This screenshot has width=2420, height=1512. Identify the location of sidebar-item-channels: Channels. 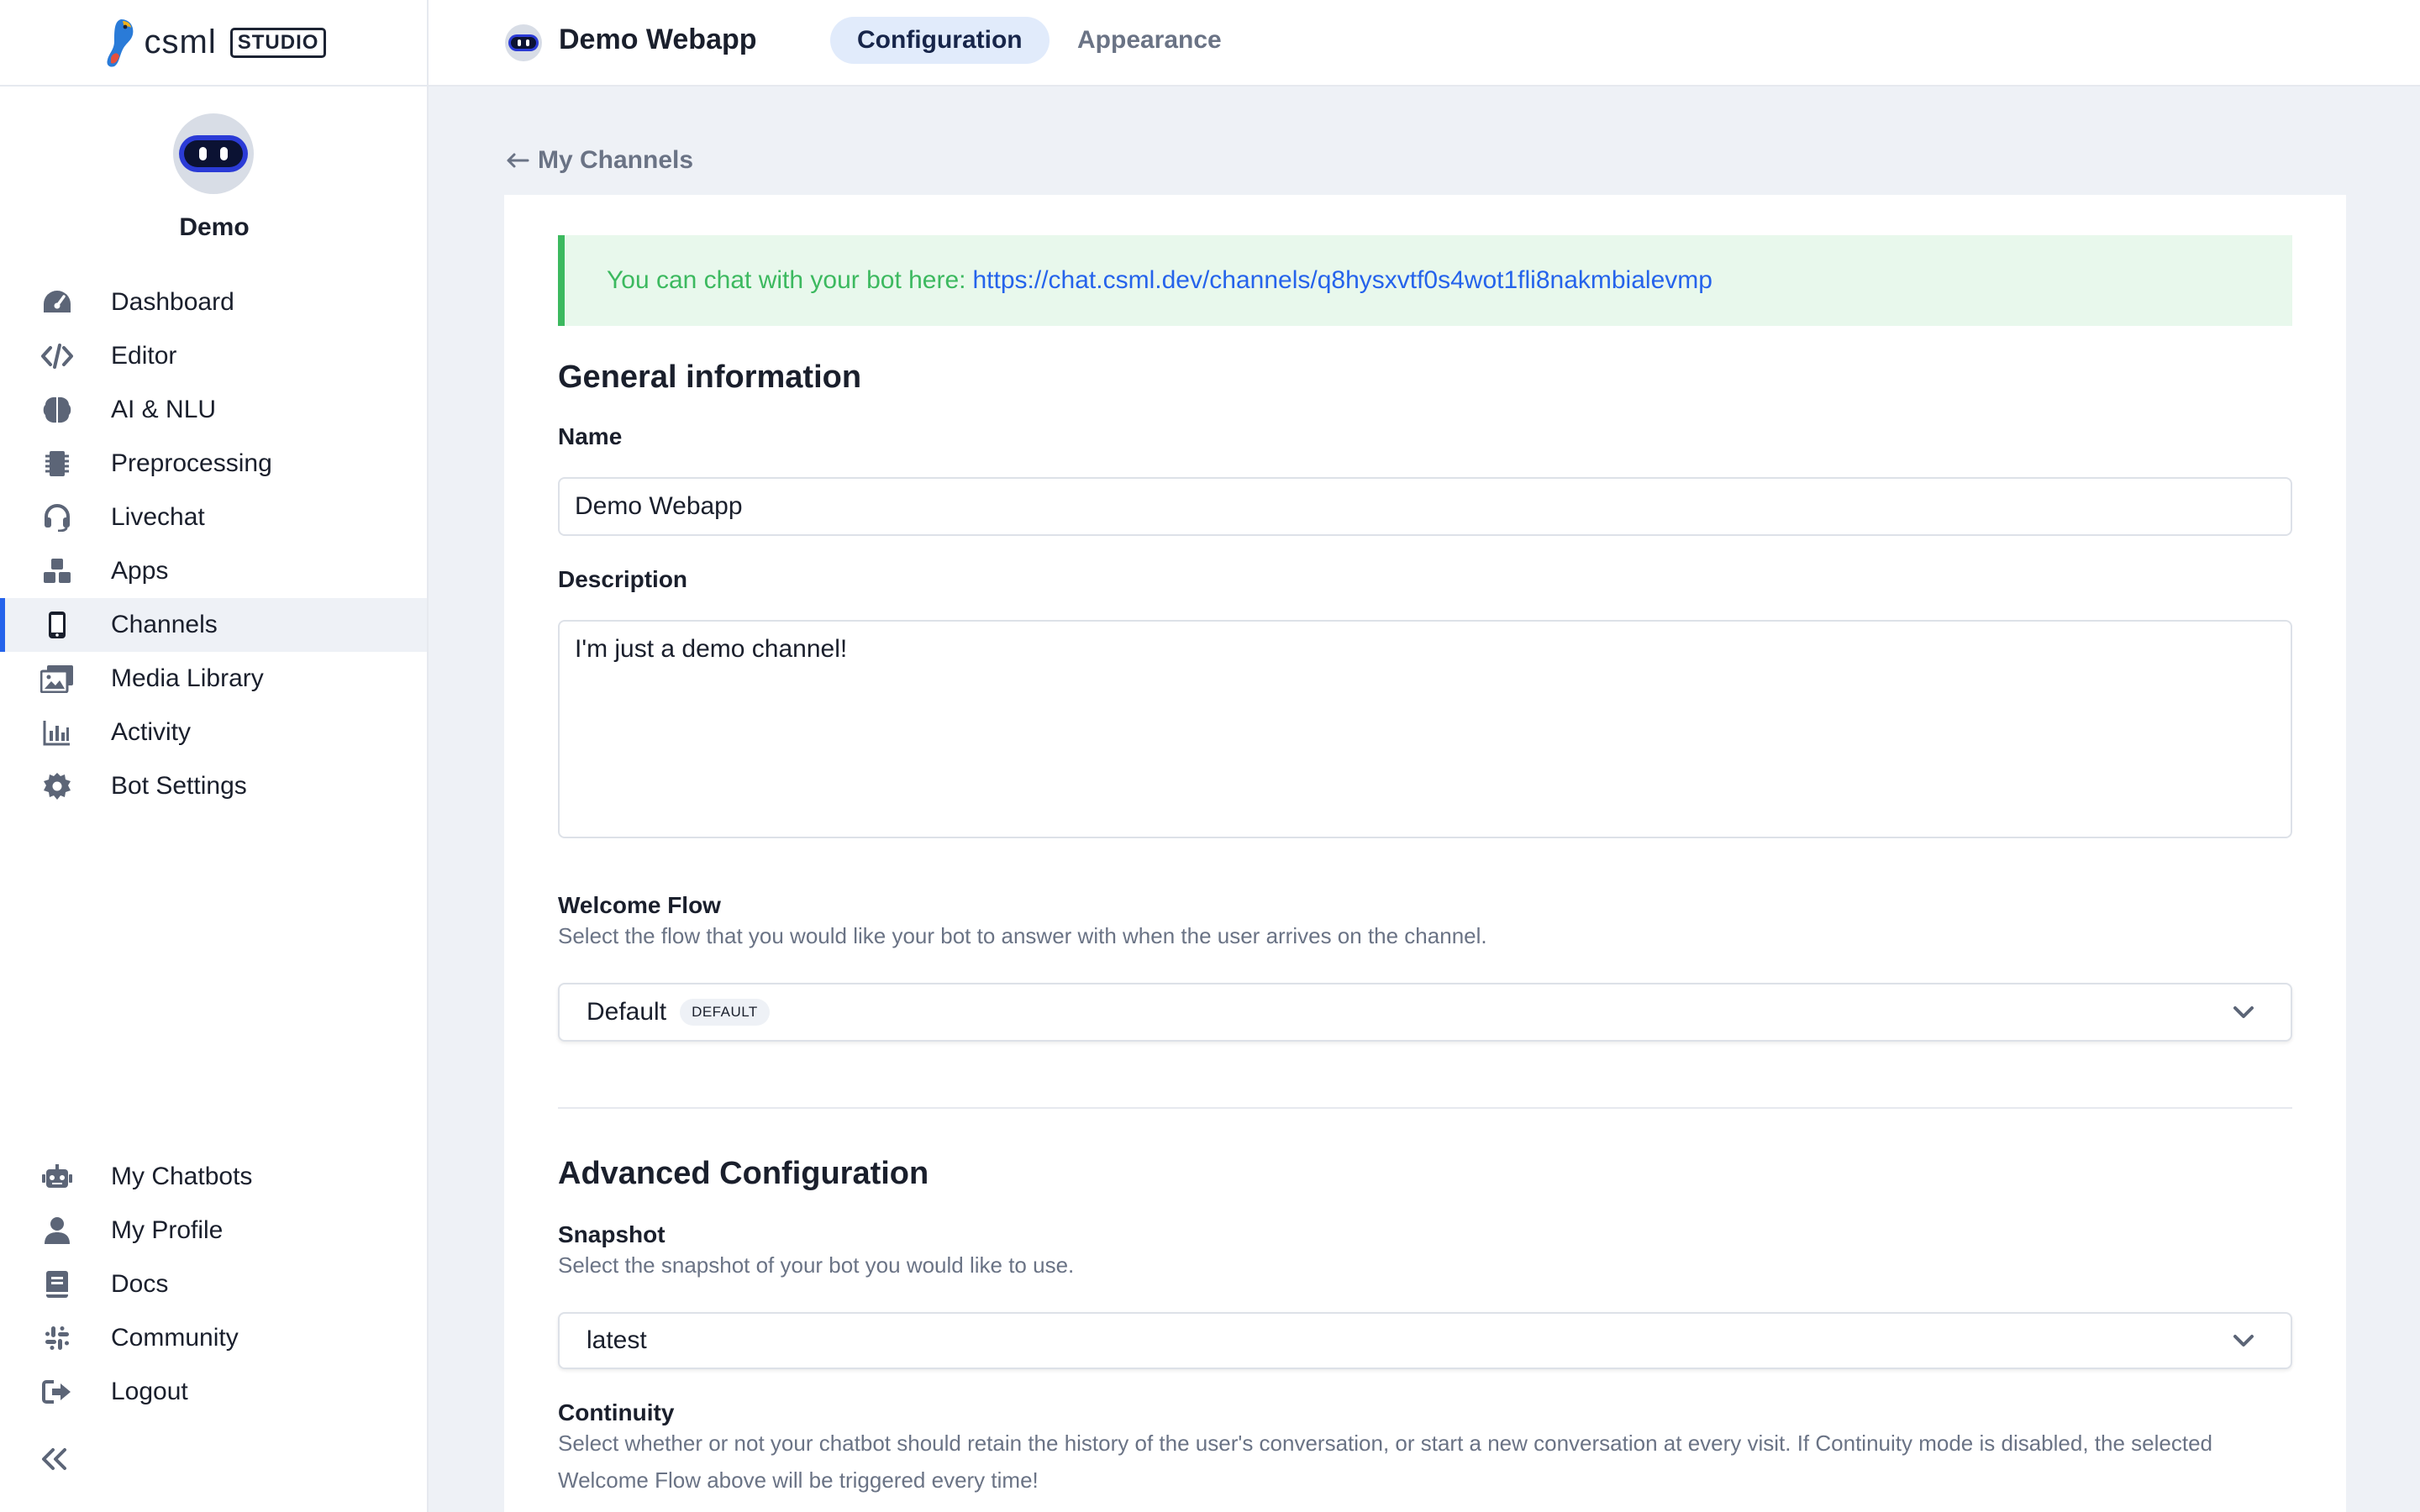
(214, 625).